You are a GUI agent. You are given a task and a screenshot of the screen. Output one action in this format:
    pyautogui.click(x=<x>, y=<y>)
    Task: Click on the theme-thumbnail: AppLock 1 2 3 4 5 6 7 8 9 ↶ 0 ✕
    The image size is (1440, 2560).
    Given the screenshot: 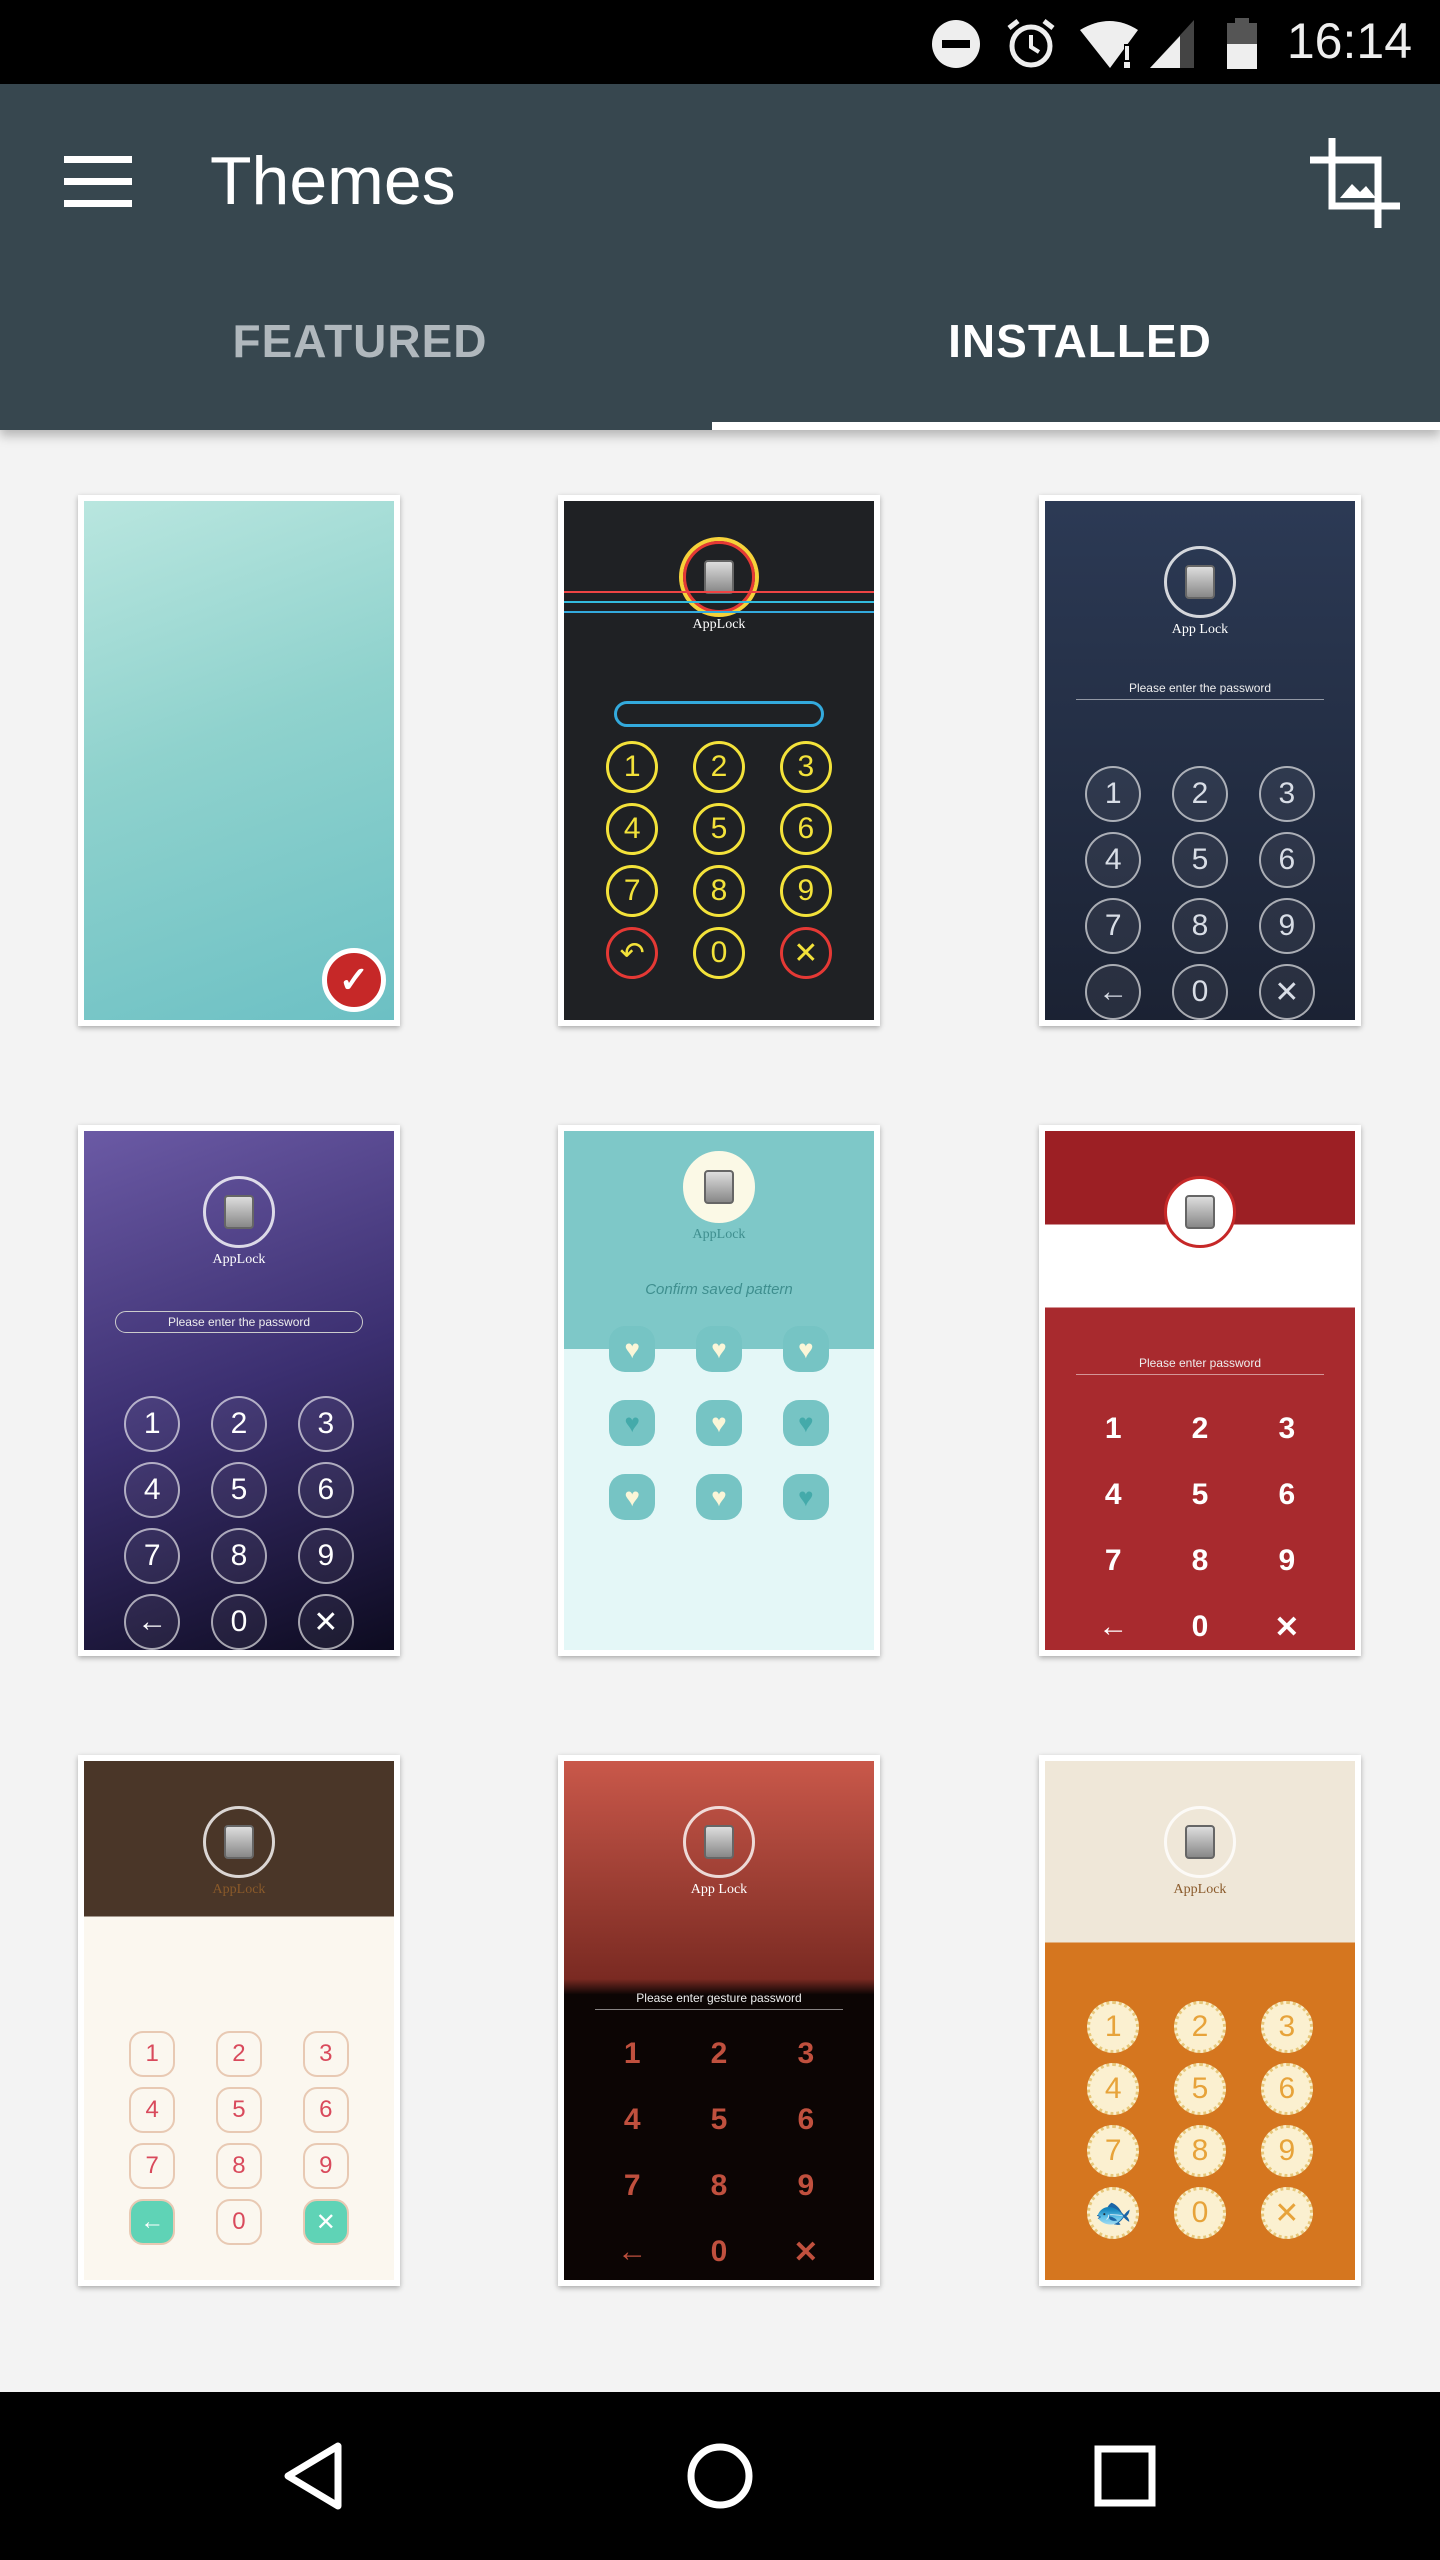 What is the action you would take?
    pyautogui.click(x=719, y=760)
    